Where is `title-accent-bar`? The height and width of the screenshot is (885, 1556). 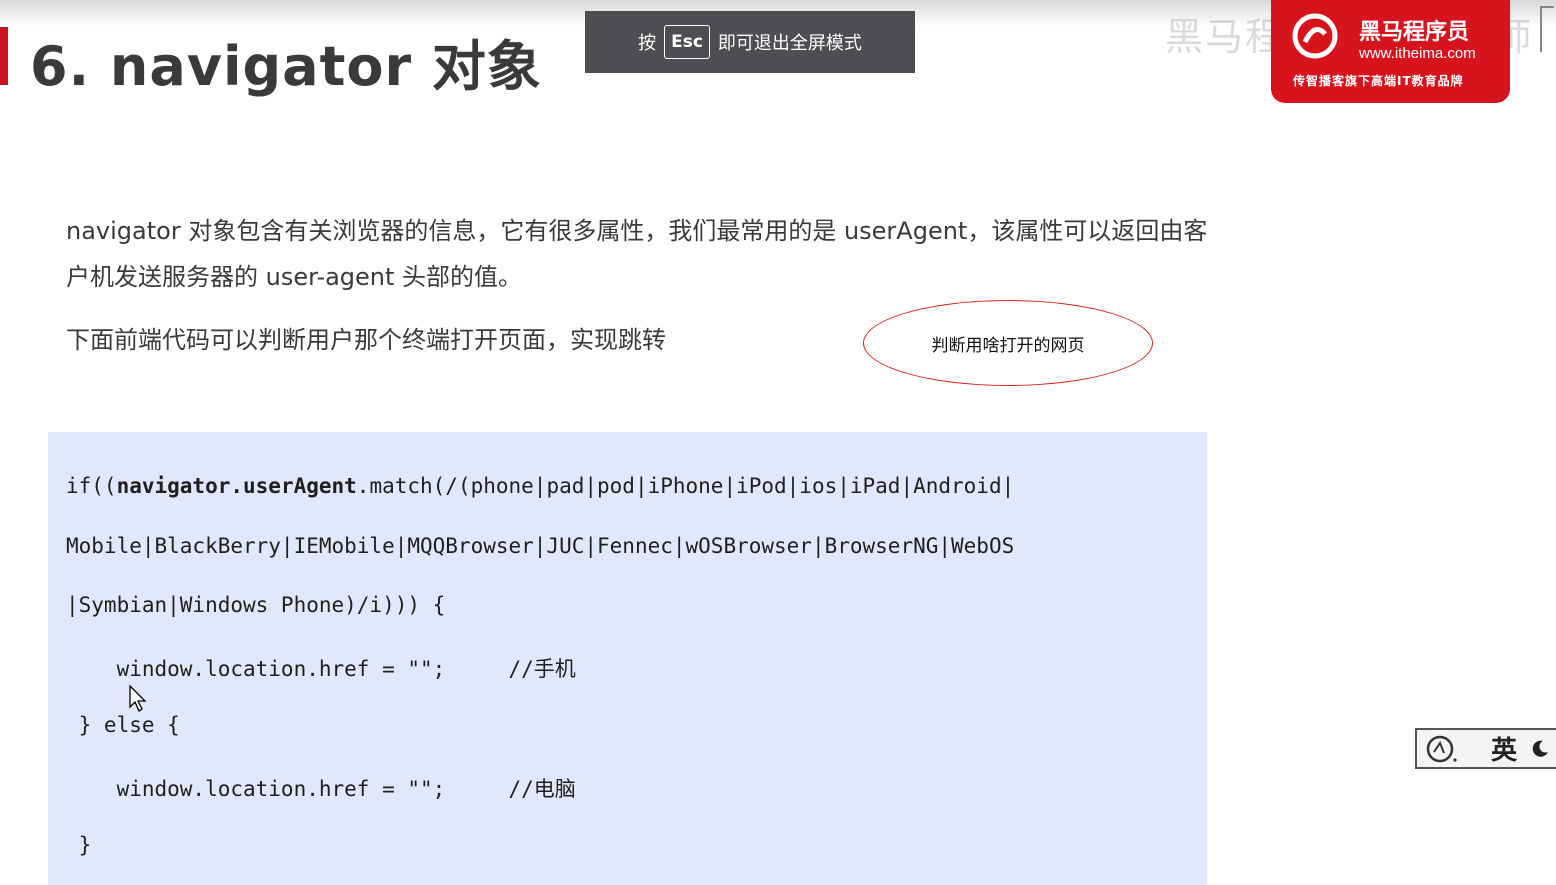
title-accent-bar is located at coordinates (4, 56).